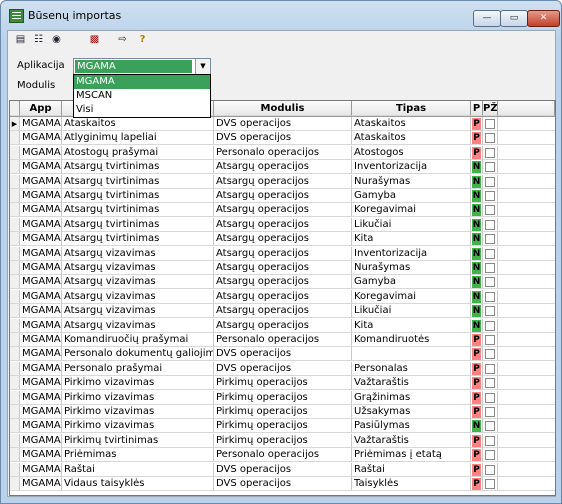 The height and width of the screenshot is (504, 562). I want to click on cell-tipas: Nurašymas, so click(411, 268).